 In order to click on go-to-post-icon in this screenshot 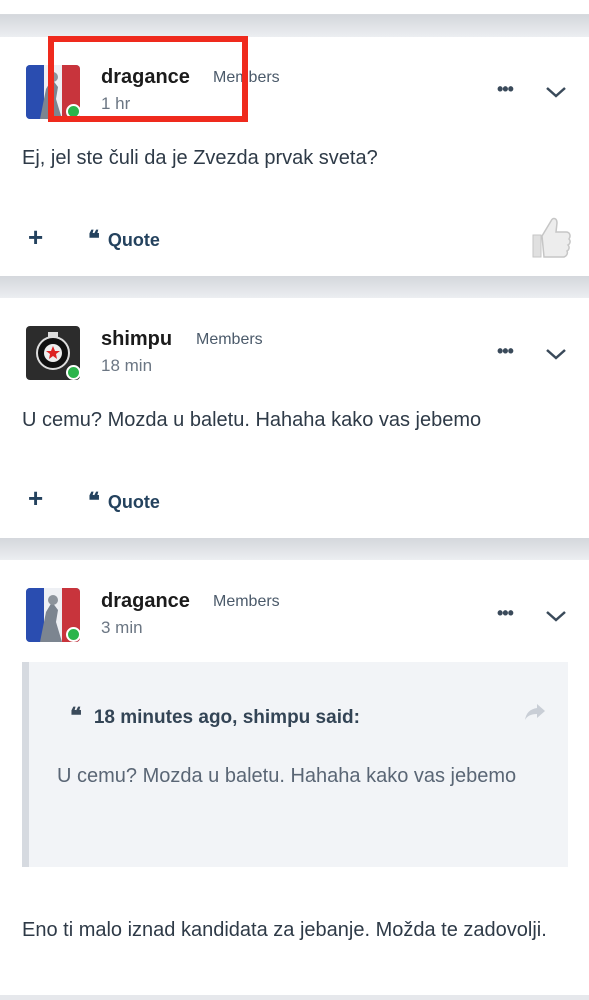, I will do `click(535, 712)`.